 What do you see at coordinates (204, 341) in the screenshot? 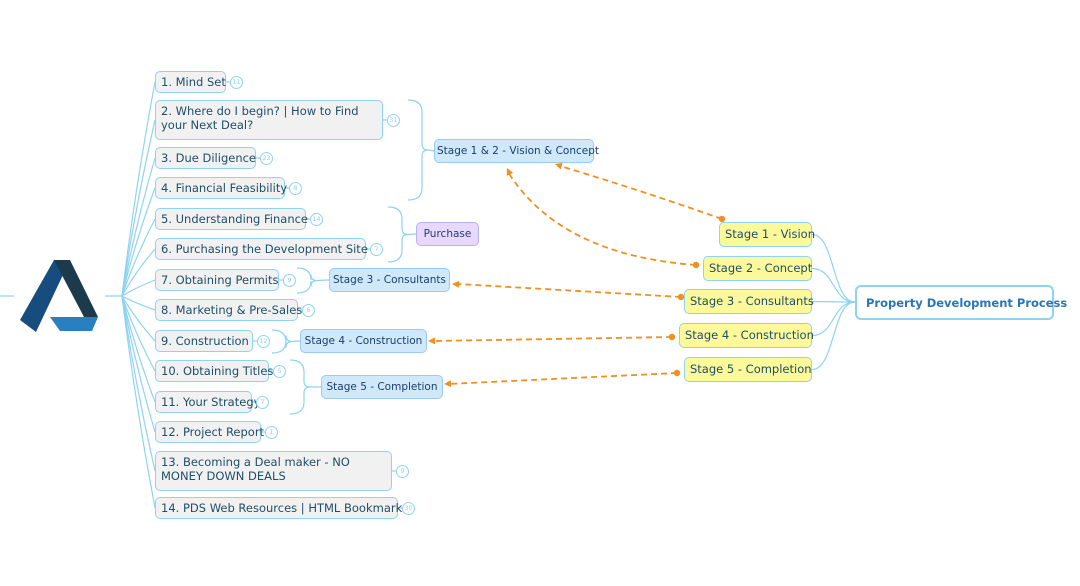
I see `topic-node: 9. Construction` at bounding box center [204, 341].